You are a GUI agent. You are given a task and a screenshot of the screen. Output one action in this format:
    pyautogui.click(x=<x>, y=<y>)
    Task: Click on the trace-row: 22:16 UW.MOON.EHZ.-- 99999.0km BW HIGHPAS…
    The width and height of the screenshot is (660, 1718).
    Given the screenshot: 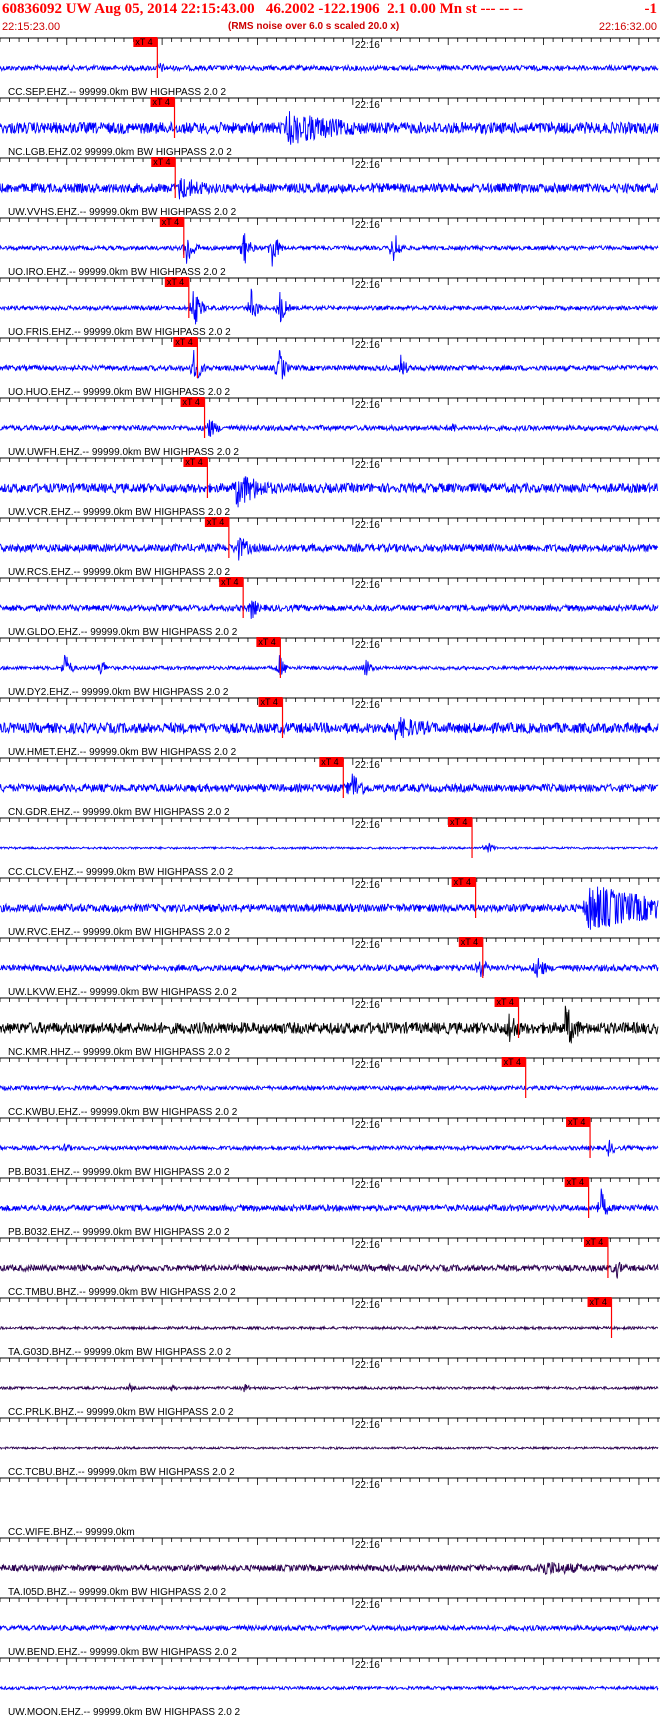 What is the action you would take?
    pyautogui.click(x=330, y=1687)
    